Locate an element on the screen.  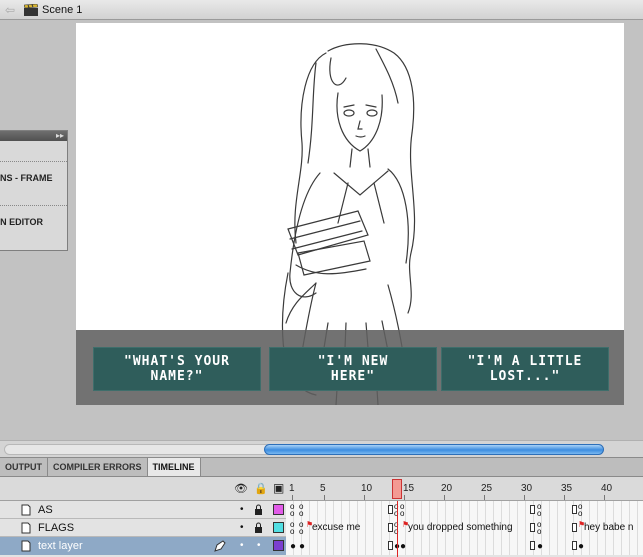
ruler-label: 35 is located at coordinates (567, 488).